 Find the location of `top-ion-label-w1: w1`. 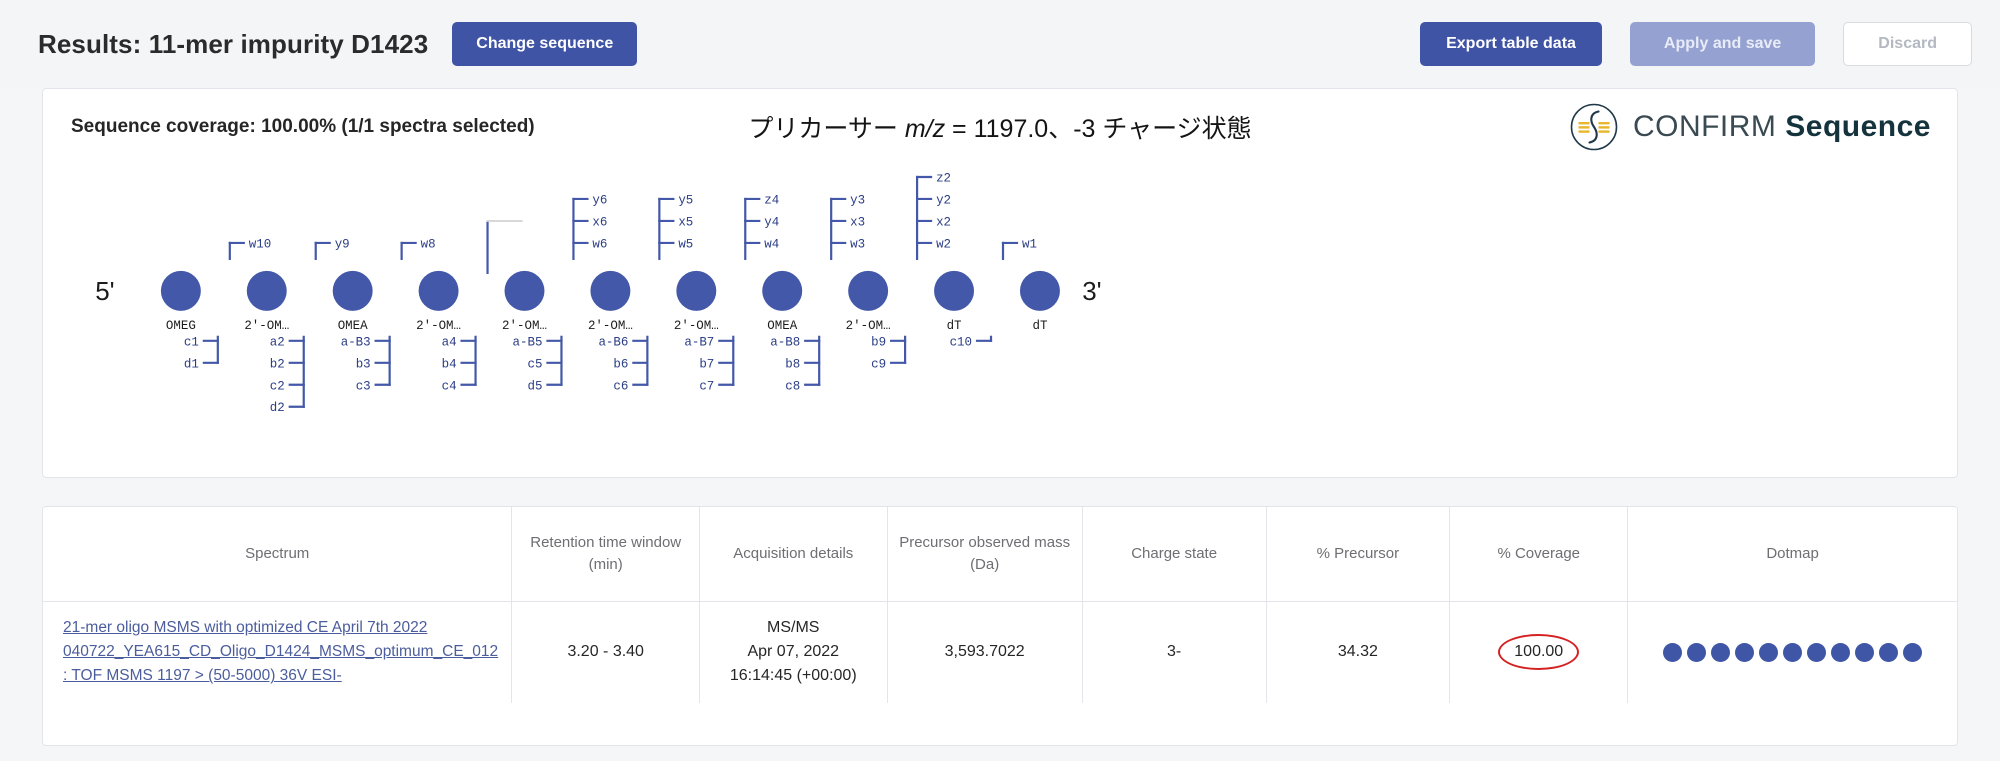

top-ion-label-w1: w1 is located at coordinates (1029, 244).